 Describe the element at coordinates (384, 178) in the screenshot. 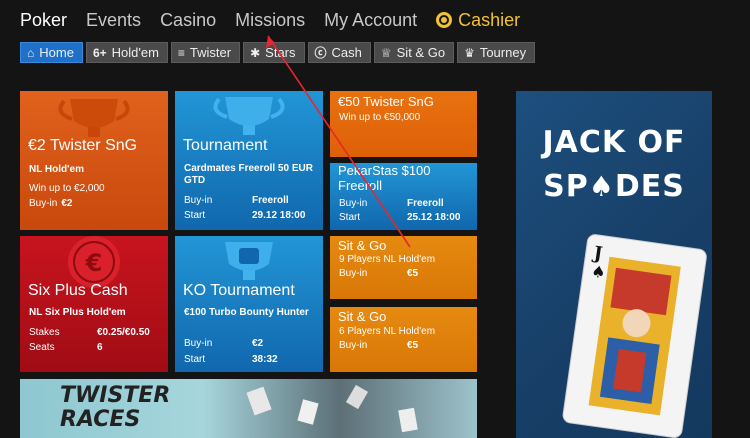

I see `tile-title: PekarStas $100 Freeroll` at that location.